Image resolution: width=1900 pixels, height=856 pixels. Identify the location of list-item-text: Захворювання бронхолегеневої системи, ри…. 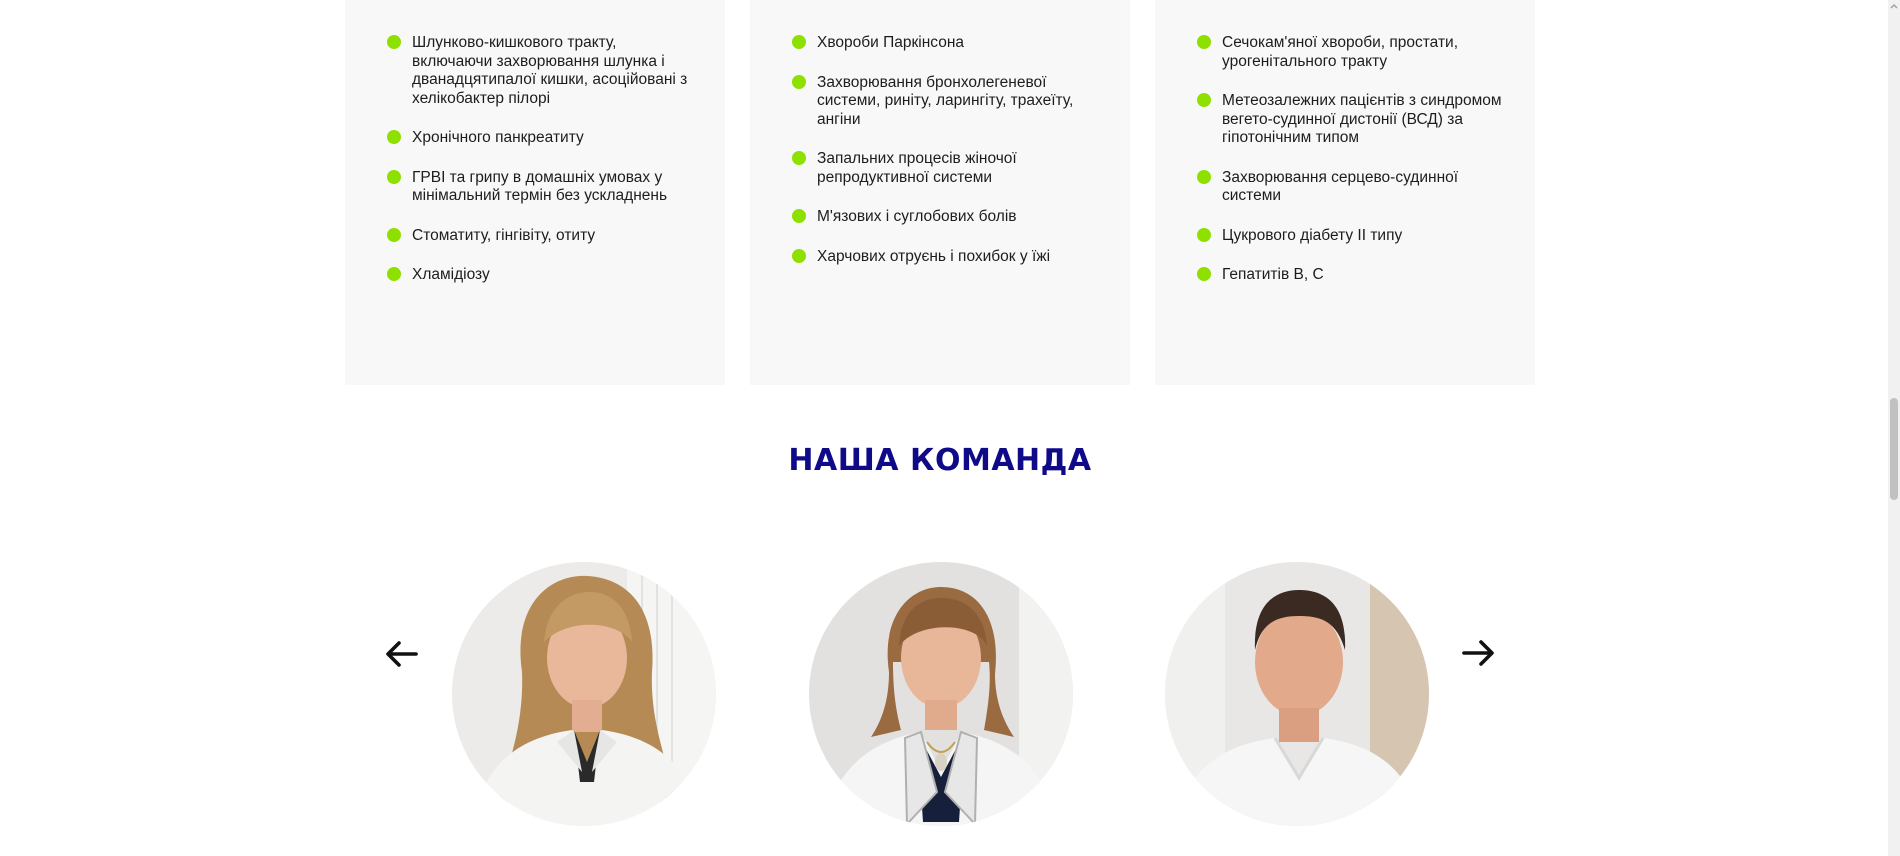
(945, 100).